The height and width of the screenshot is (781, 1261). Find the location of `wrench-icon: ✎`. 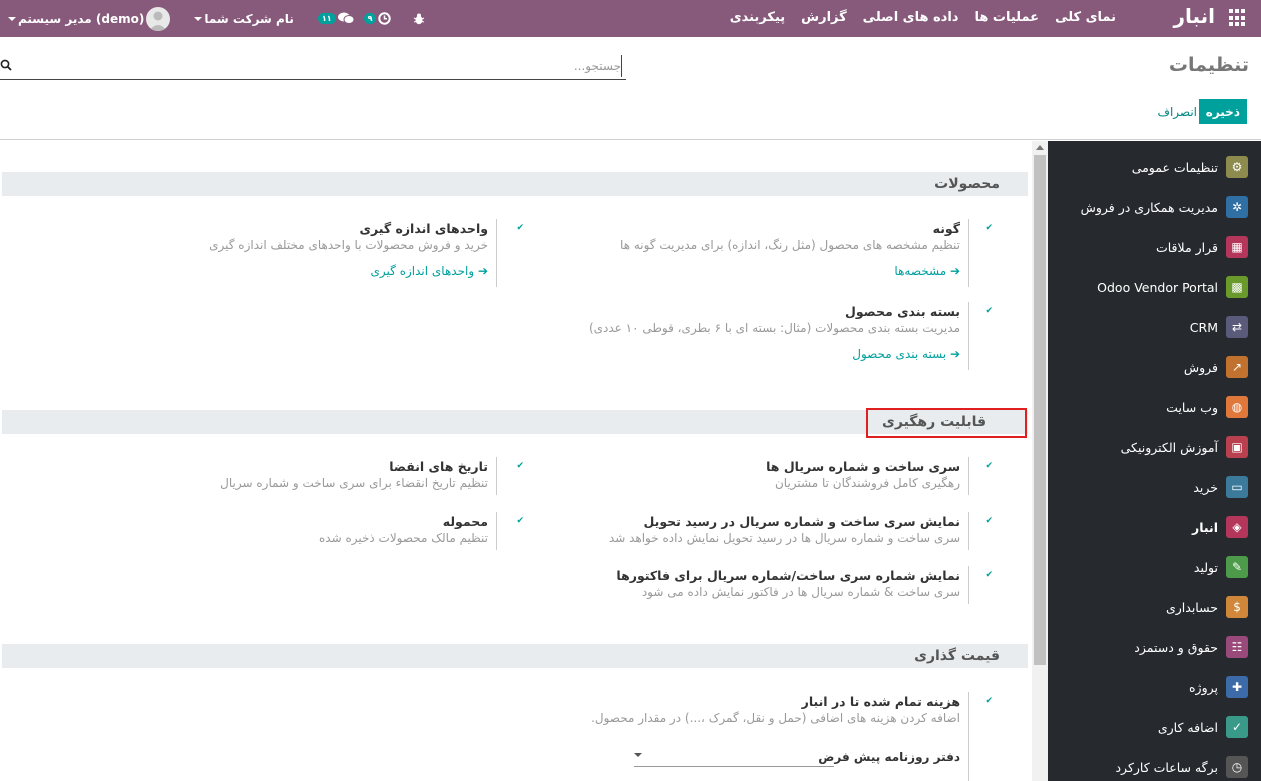

wrench-icon: ✎ is located at coordinates (1237, 567).